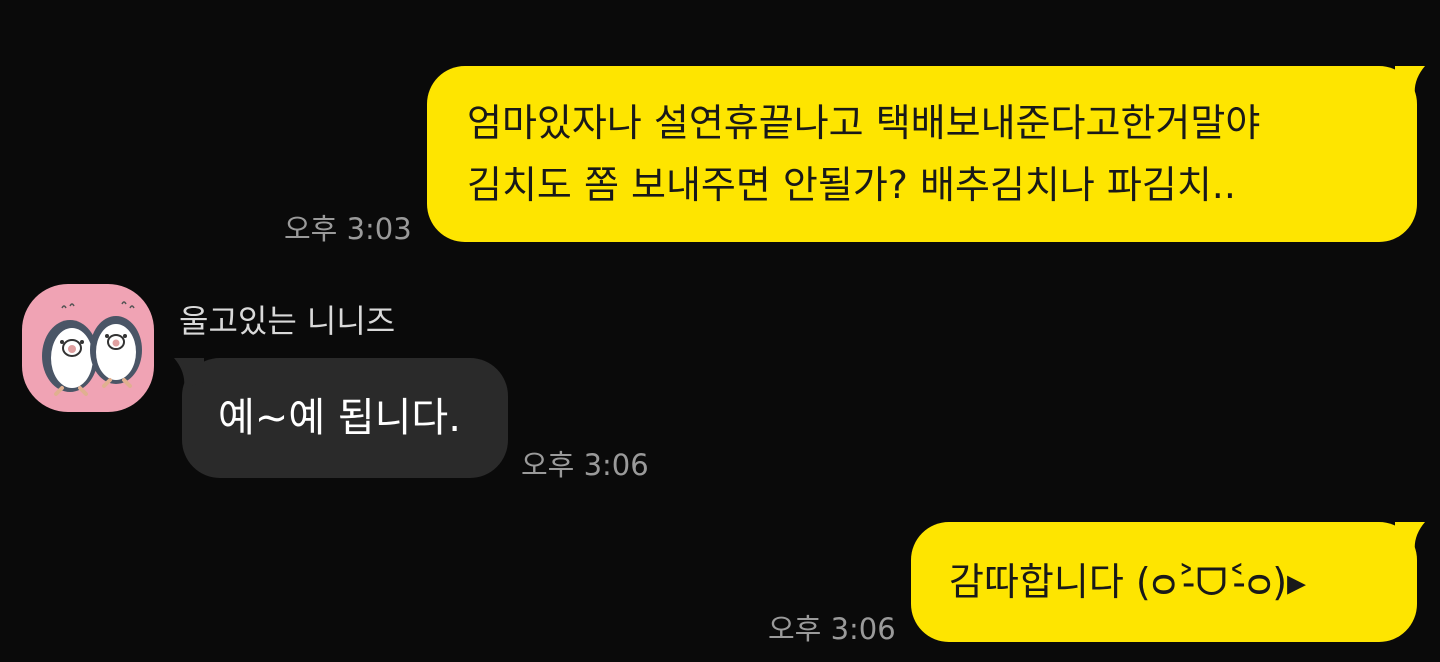 The image size is (1440, 662). What do you see at coordinates (287, 321) in the screenshot?
I see `sender-name: 울고있는 니니즈` at bounding box center [287, 321].